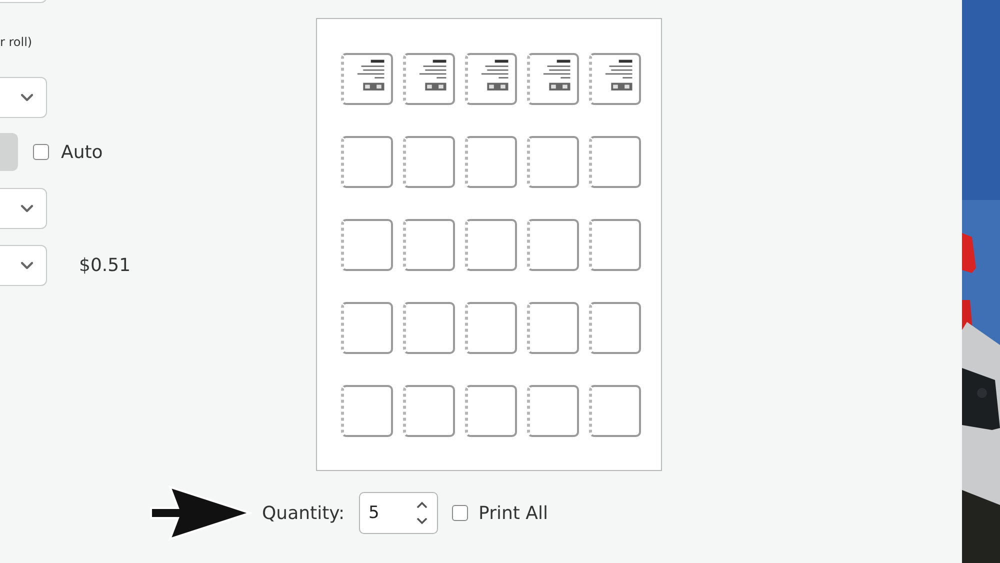  Describe the element at coordinates (303, 514) in the screenshot. I see `quantity-label: Quantity:` at that location.